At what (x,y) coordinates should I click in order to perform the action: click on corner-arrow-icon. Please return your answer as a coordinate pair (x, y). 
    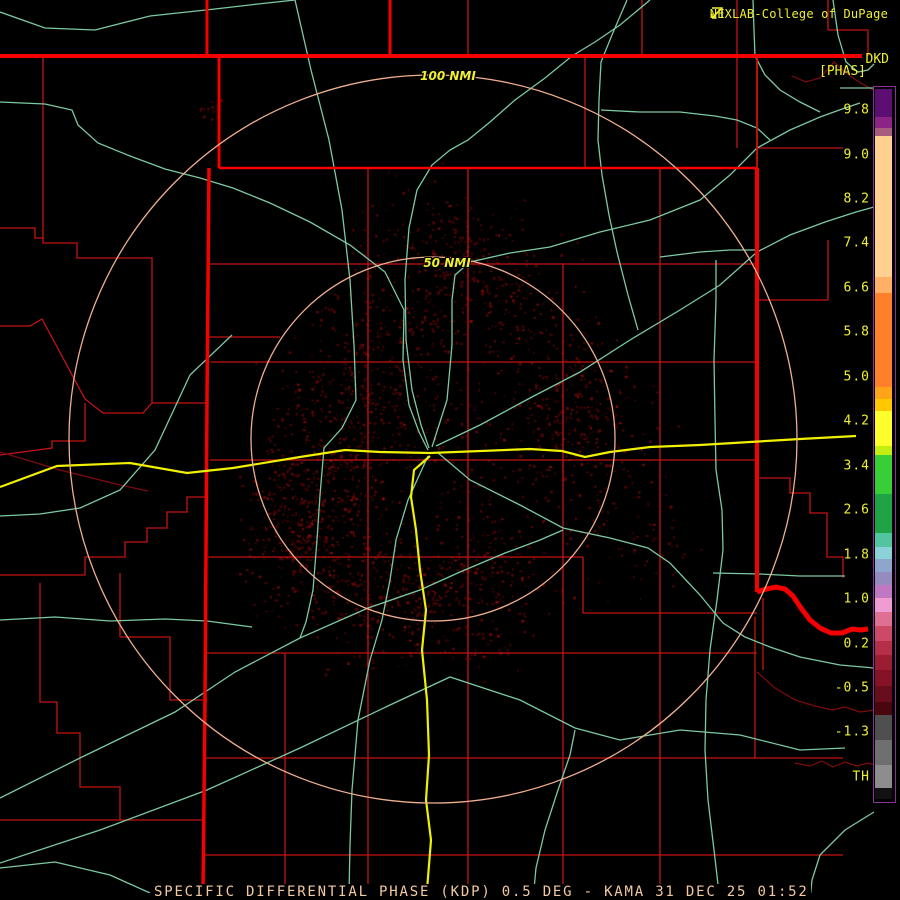
    Looking at the image, I should click on (716, 13).